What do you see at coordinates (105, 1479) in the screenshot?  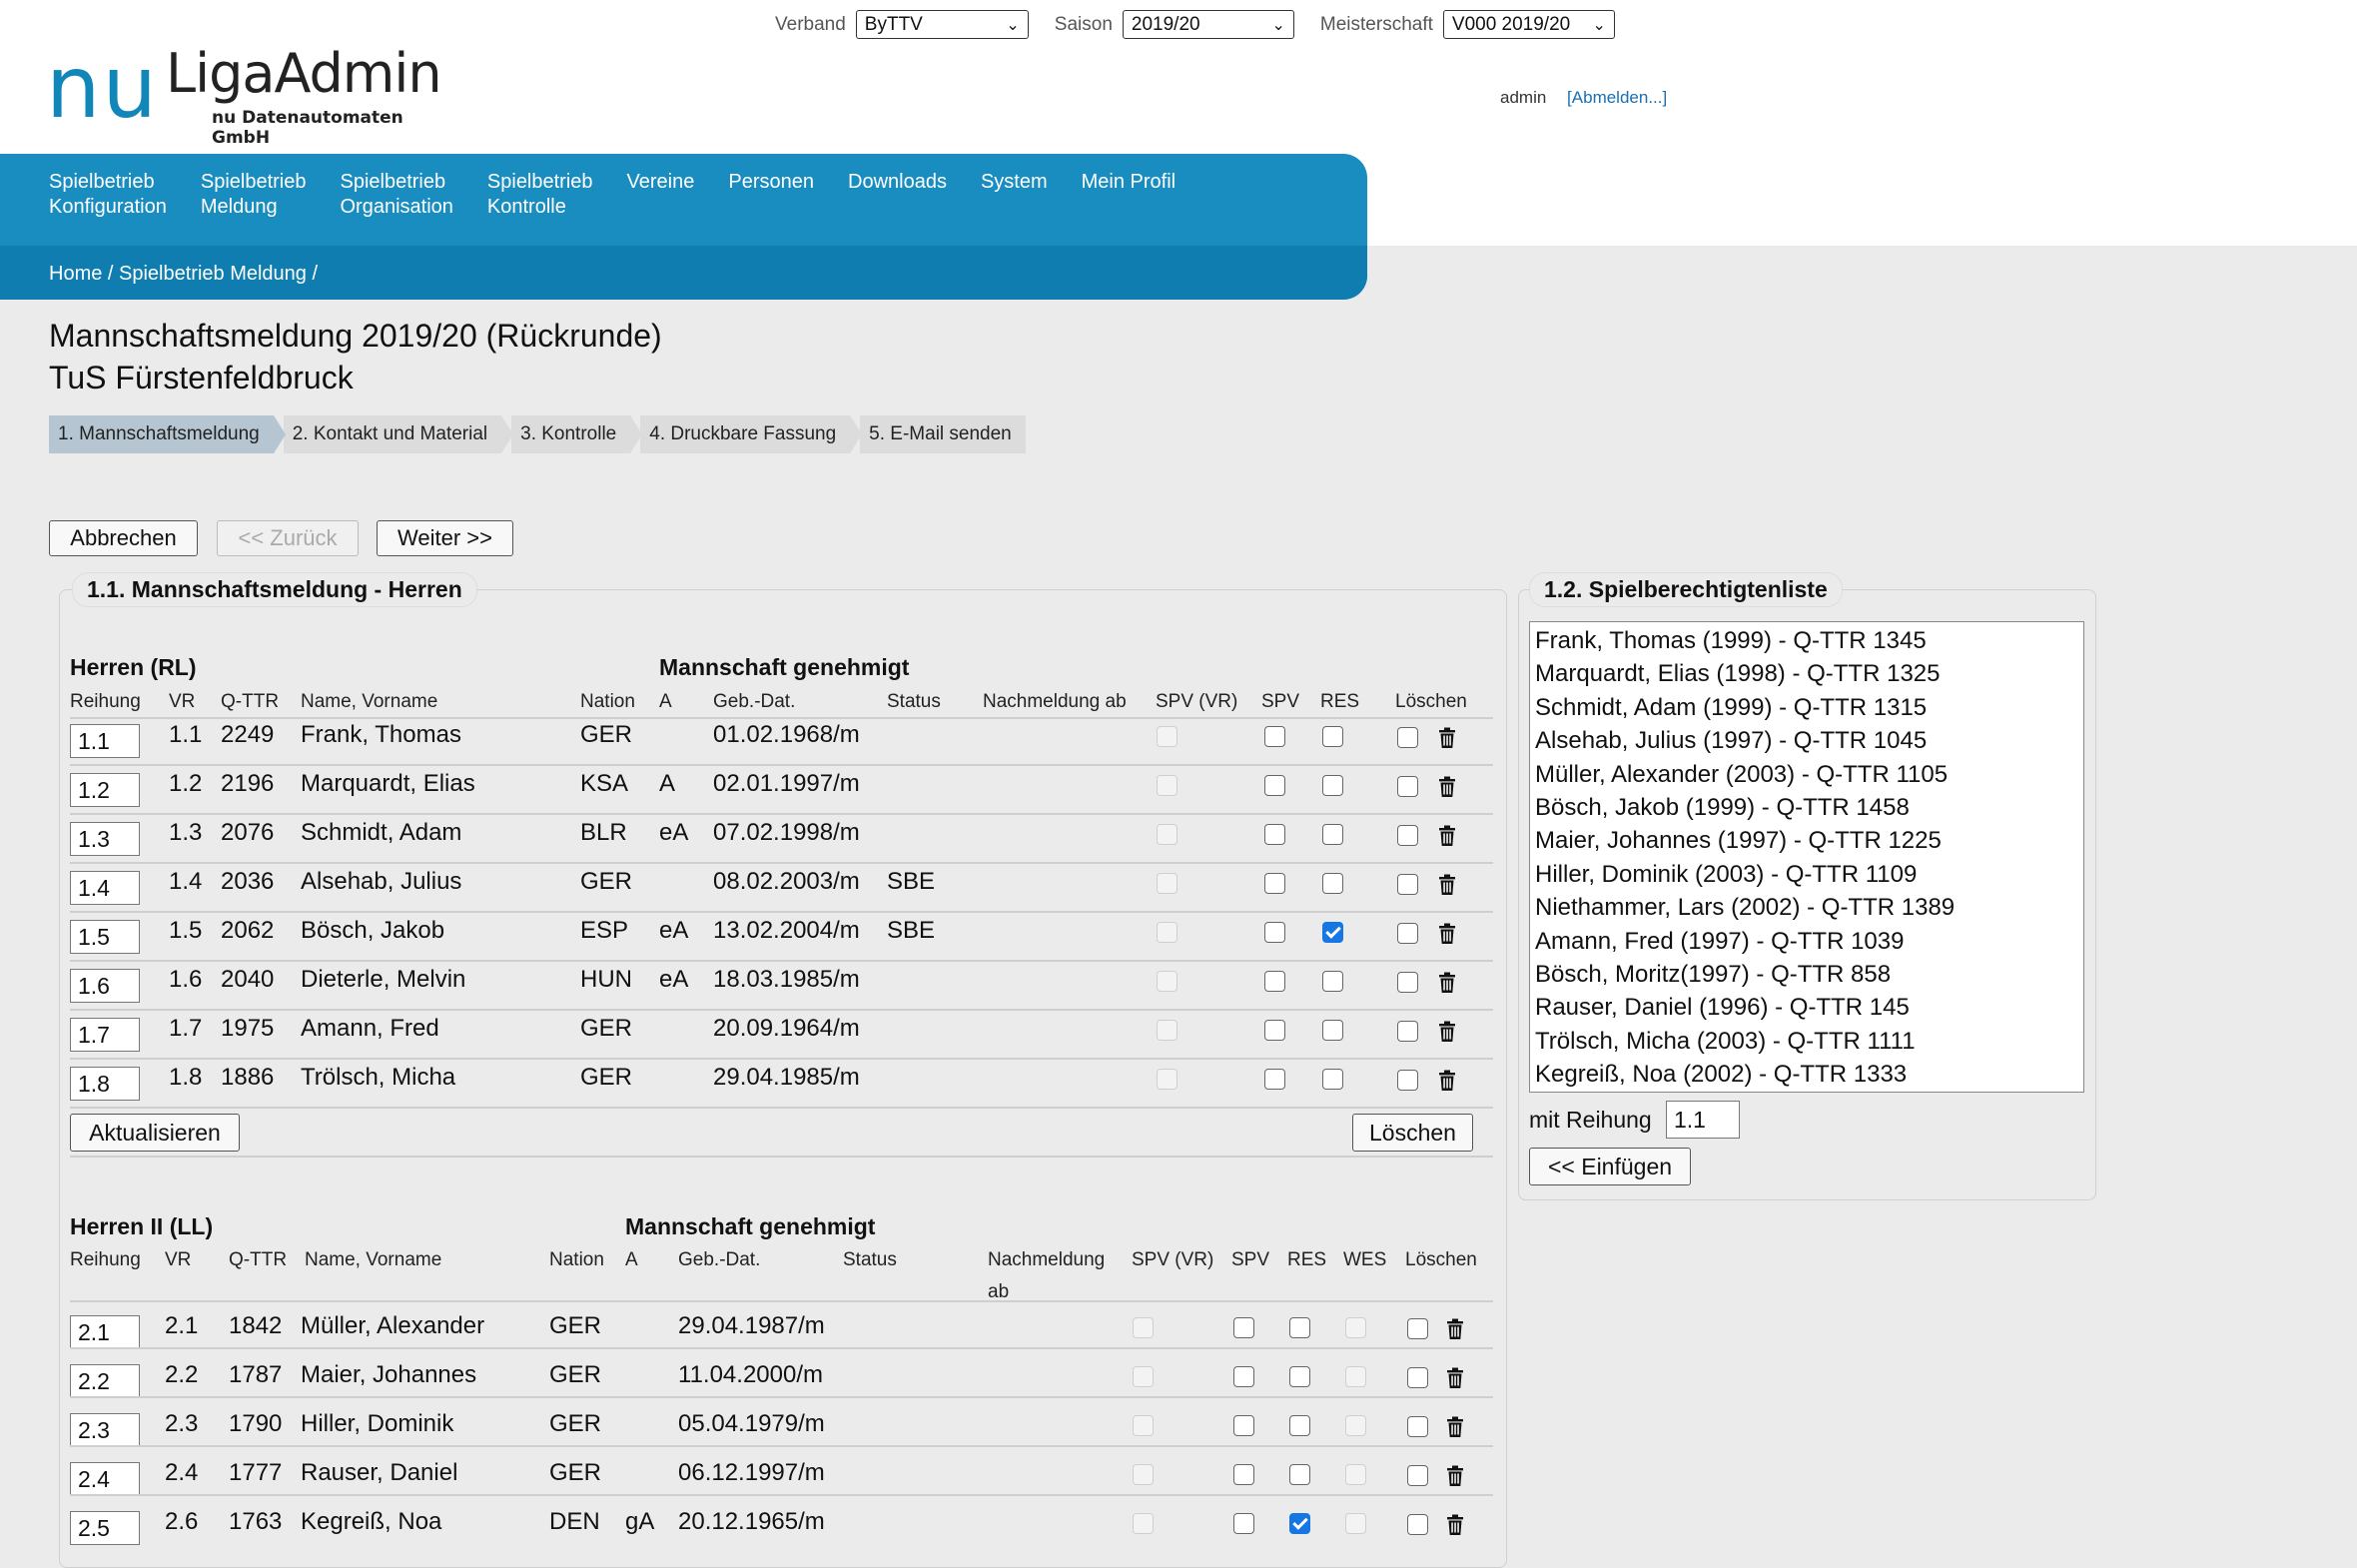 I see `reihung-input: 2.4` at bounding box center [105, 1479].